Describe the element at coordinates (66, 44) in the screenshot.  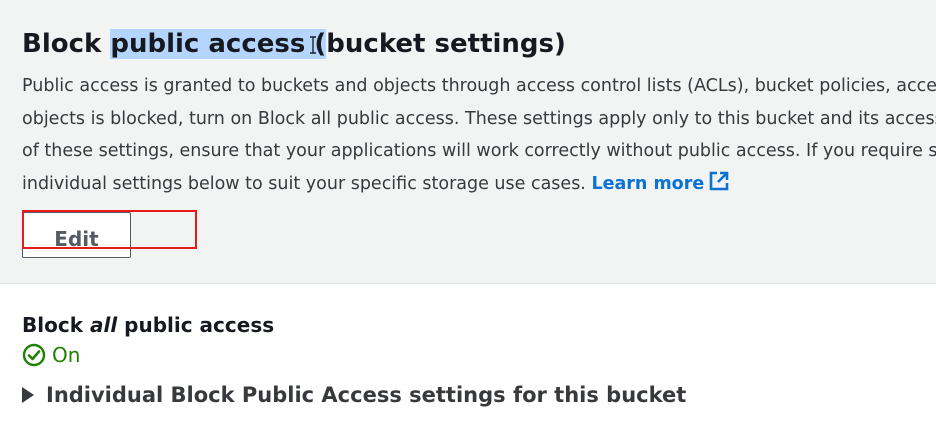
I see `title-part-1: Block` at that location.